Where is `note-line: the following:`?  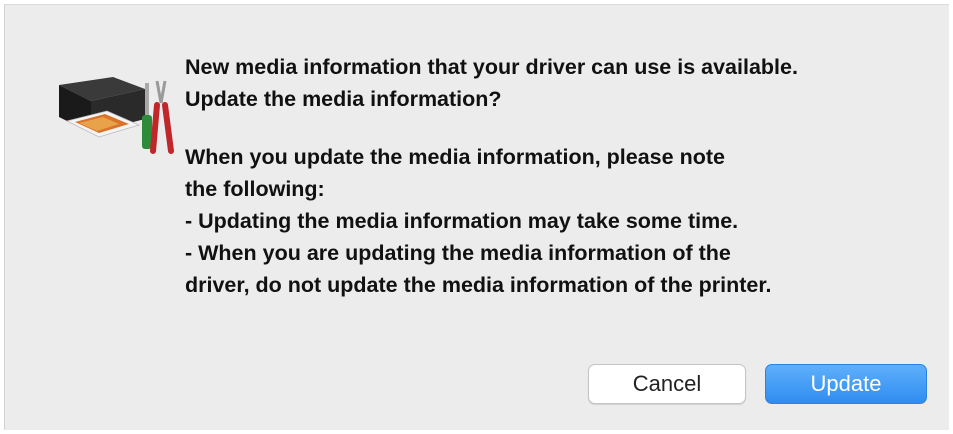 note-line: the following: is located at coordinates (255, 189).